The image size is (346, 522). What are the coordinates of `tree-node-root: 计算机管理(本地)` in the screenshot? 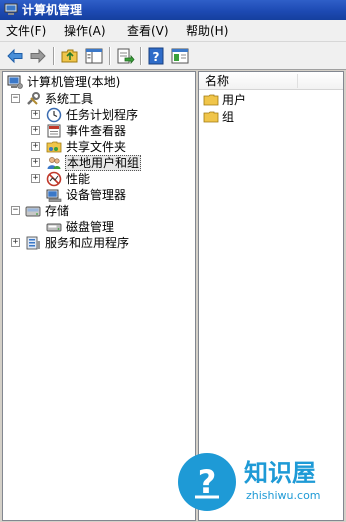 It's located at (99, 82).